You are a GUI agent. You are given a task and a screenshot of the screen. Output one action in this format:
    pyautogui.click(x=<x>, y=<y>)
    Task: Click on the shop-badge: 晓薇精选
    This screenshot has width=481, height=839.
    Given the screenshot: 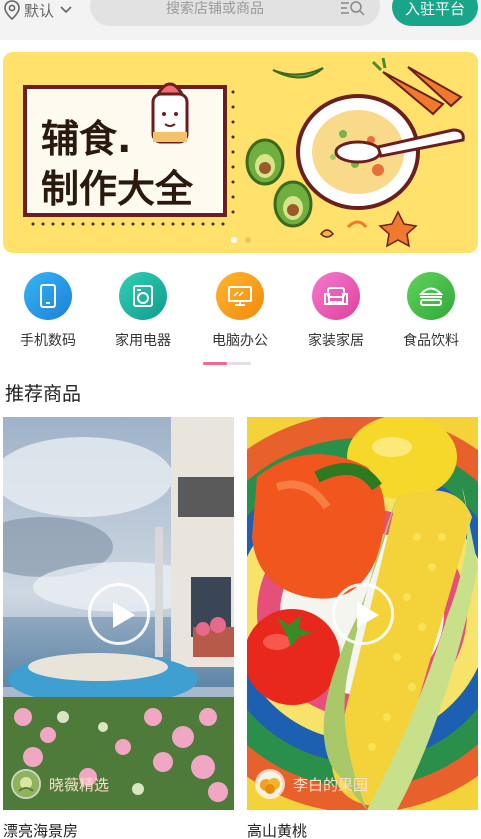 What is the action you would take?
    pyautogui.click(x=60, y=784)
    